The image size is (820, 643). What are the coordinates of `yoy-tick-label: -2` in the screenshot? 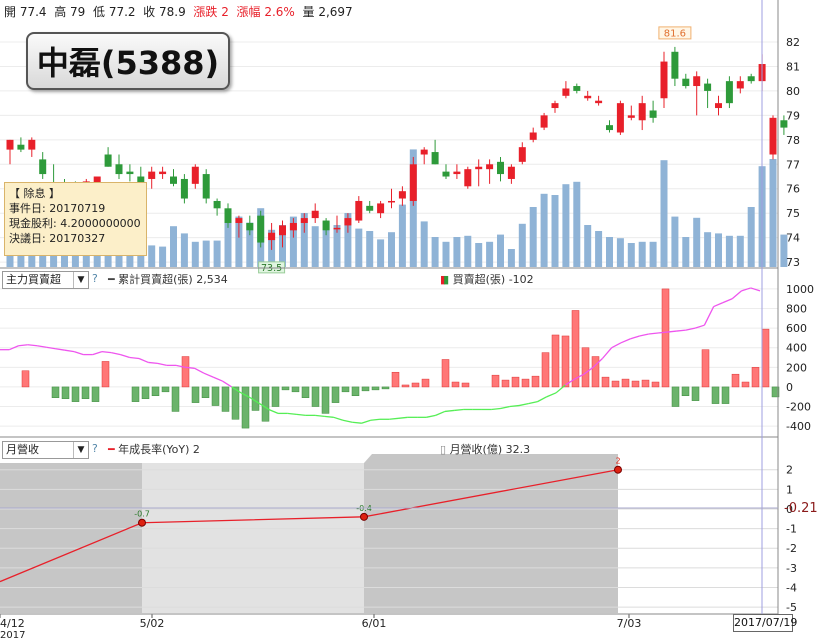 It's located at (791, 548).